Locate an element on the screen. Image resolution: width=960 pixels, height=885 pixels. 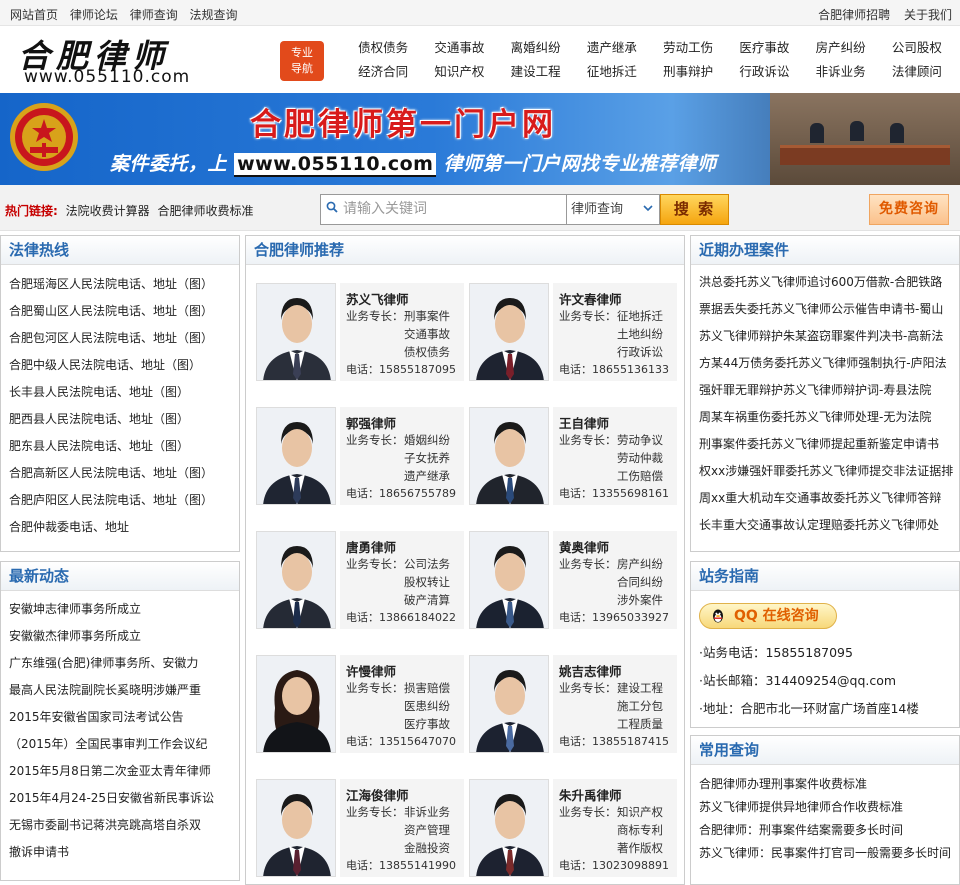
list-item: 苏义飞律师辩护朱某盗窃罪案件判决书-高新法 is located at coordinates (825, 336).